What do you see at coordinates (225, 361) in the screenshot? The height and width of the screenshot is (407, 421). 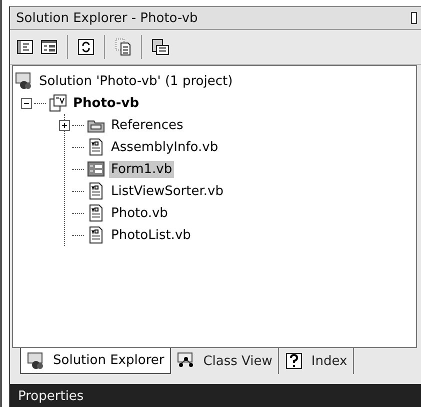 I see `tab: Class View` at bounding box center [225, 361].